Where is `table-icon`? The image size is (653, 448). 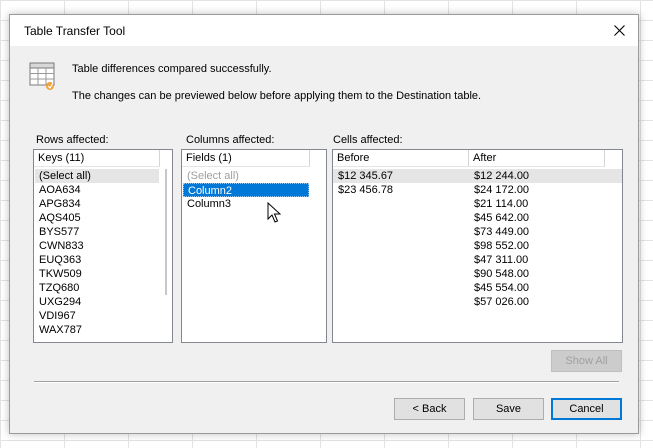
table-icon is located at coordinates (42, 76).